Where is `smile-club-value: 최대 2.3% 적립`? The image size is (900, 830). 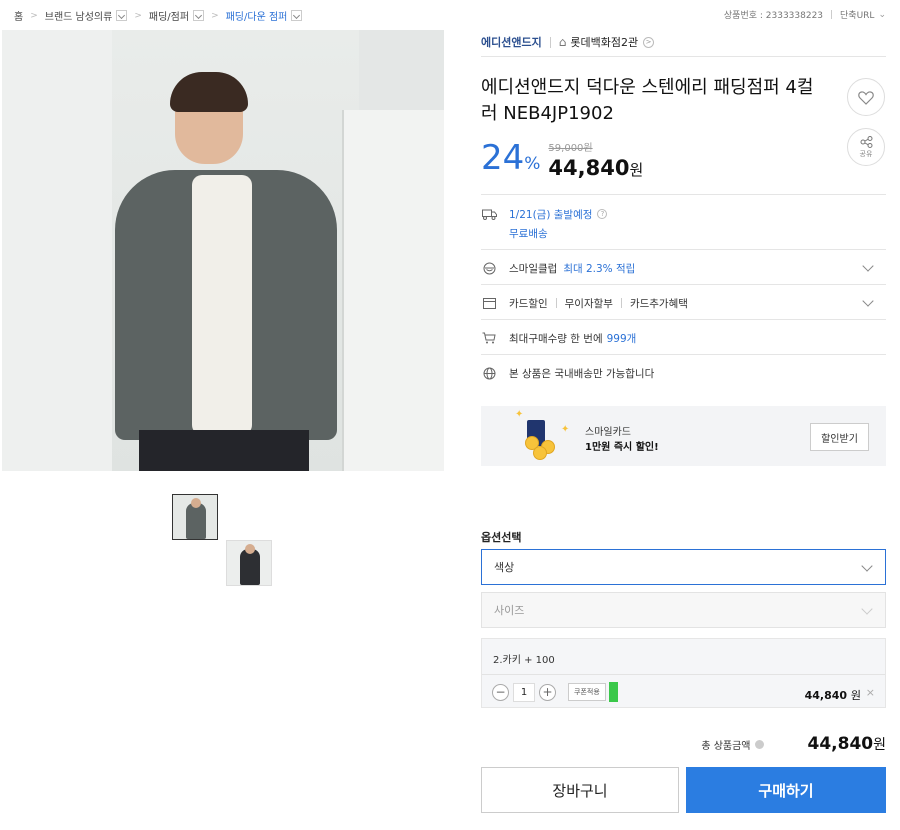
smile-club-value: 최대 2.3% 적립 is located at coordinates (599, 268).